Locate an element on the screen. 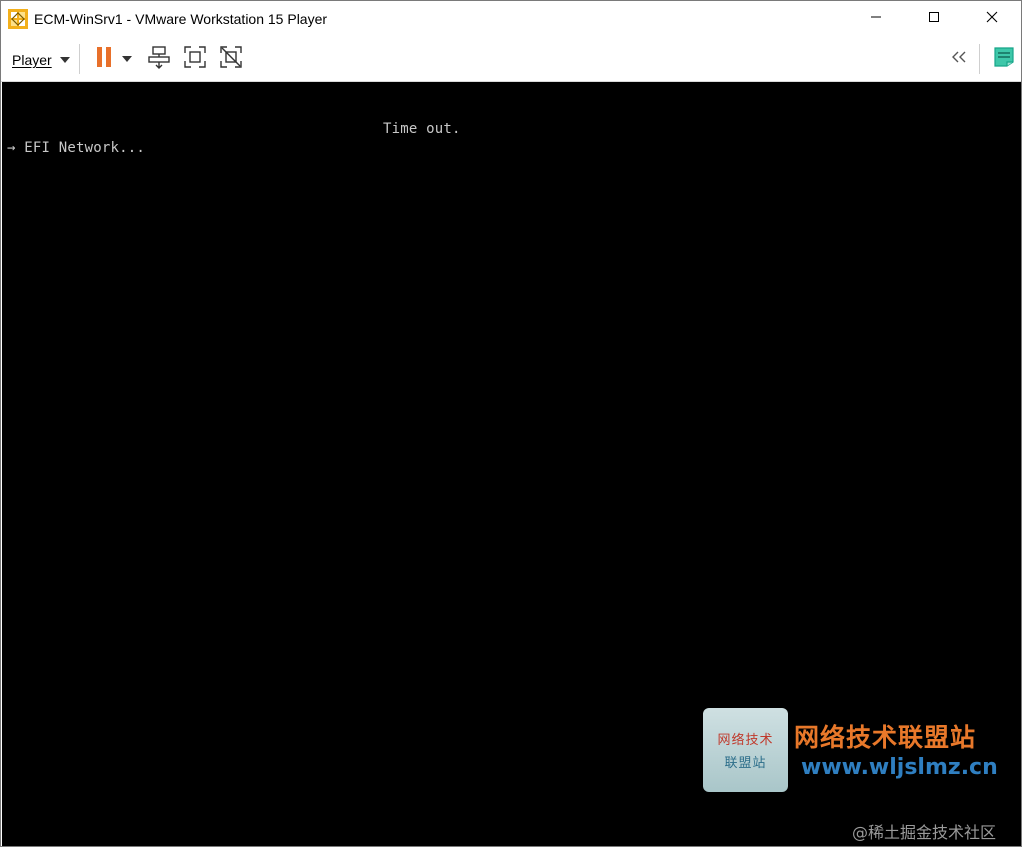 This screenshot has width=1022, height=847. send-ctrl-alt-del-button is located at coordinates (159, 59).